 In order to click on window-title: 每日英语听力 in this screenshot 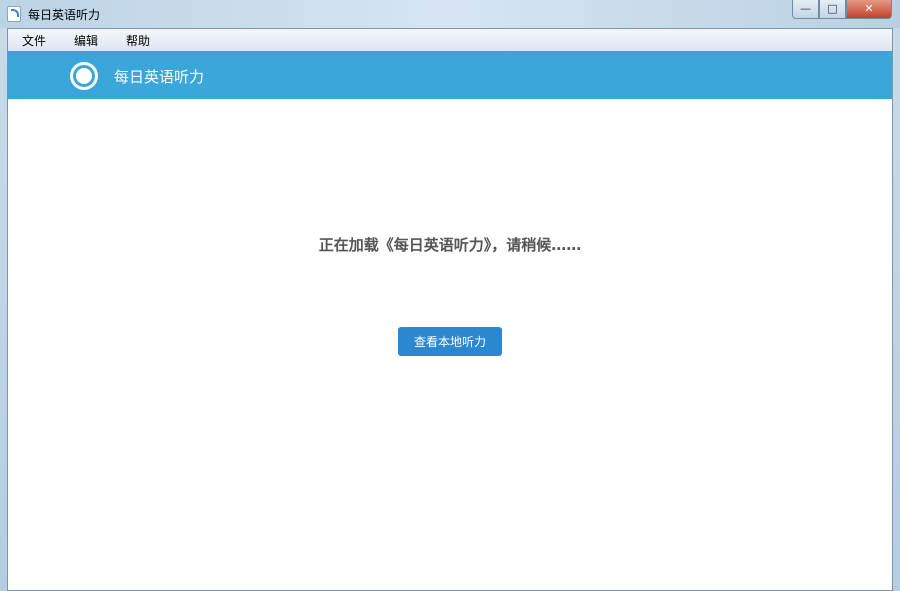, I will do `click(64, 15)`.